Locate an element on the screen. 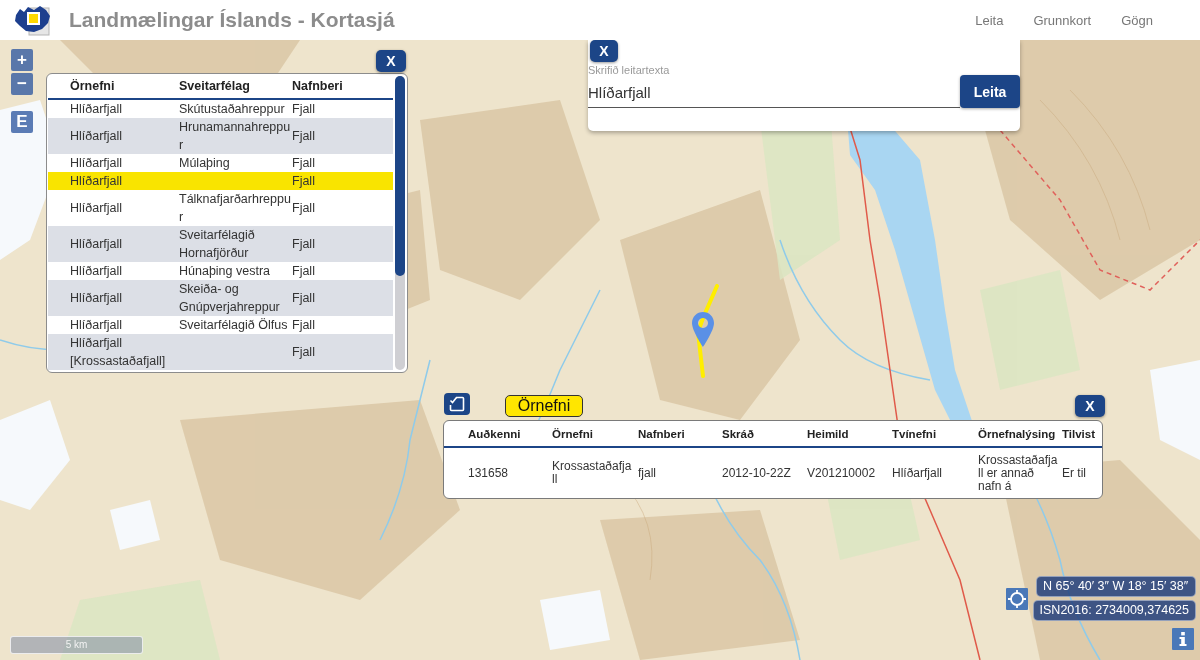 The width and height of the screenshot is (1200, 660). table-cell-text: Sveitarfélagið Ölfus is located at coordinates (234, 325).